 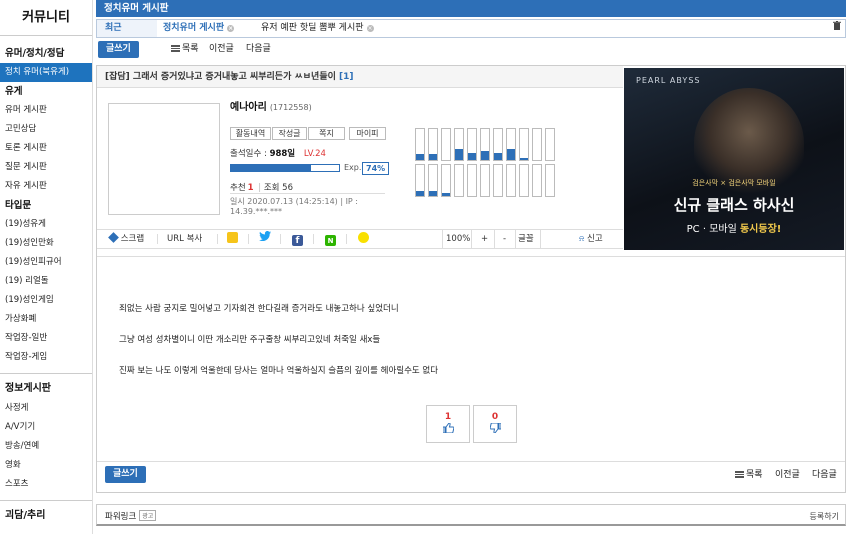 I want to click on kakaostory-share-icon, so click(x=232, y=239).